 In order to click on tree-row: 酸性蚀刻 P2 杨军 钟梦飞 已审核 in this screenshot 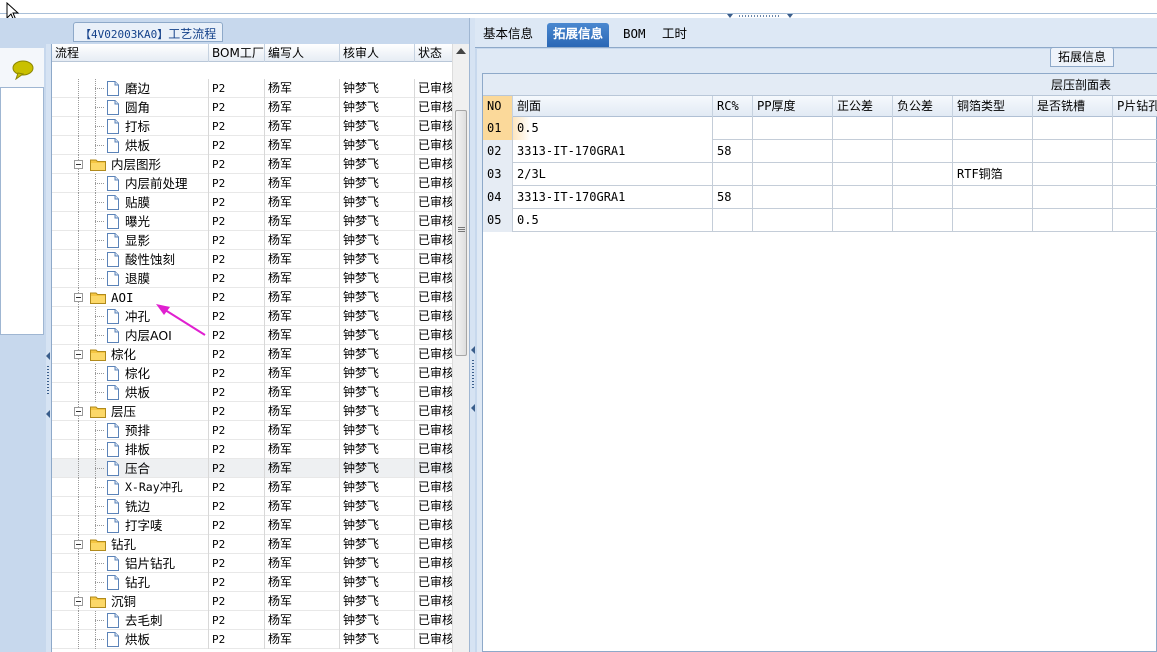, I will do `click(252, 259)`.